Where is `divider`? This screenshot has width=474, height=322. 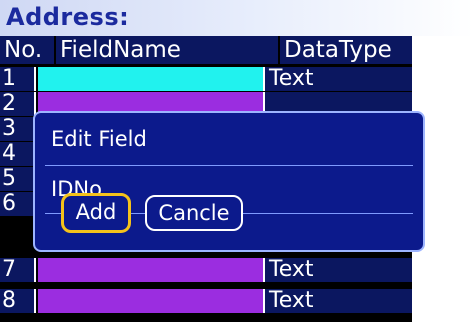
divider is located at coordinates (229, 165).